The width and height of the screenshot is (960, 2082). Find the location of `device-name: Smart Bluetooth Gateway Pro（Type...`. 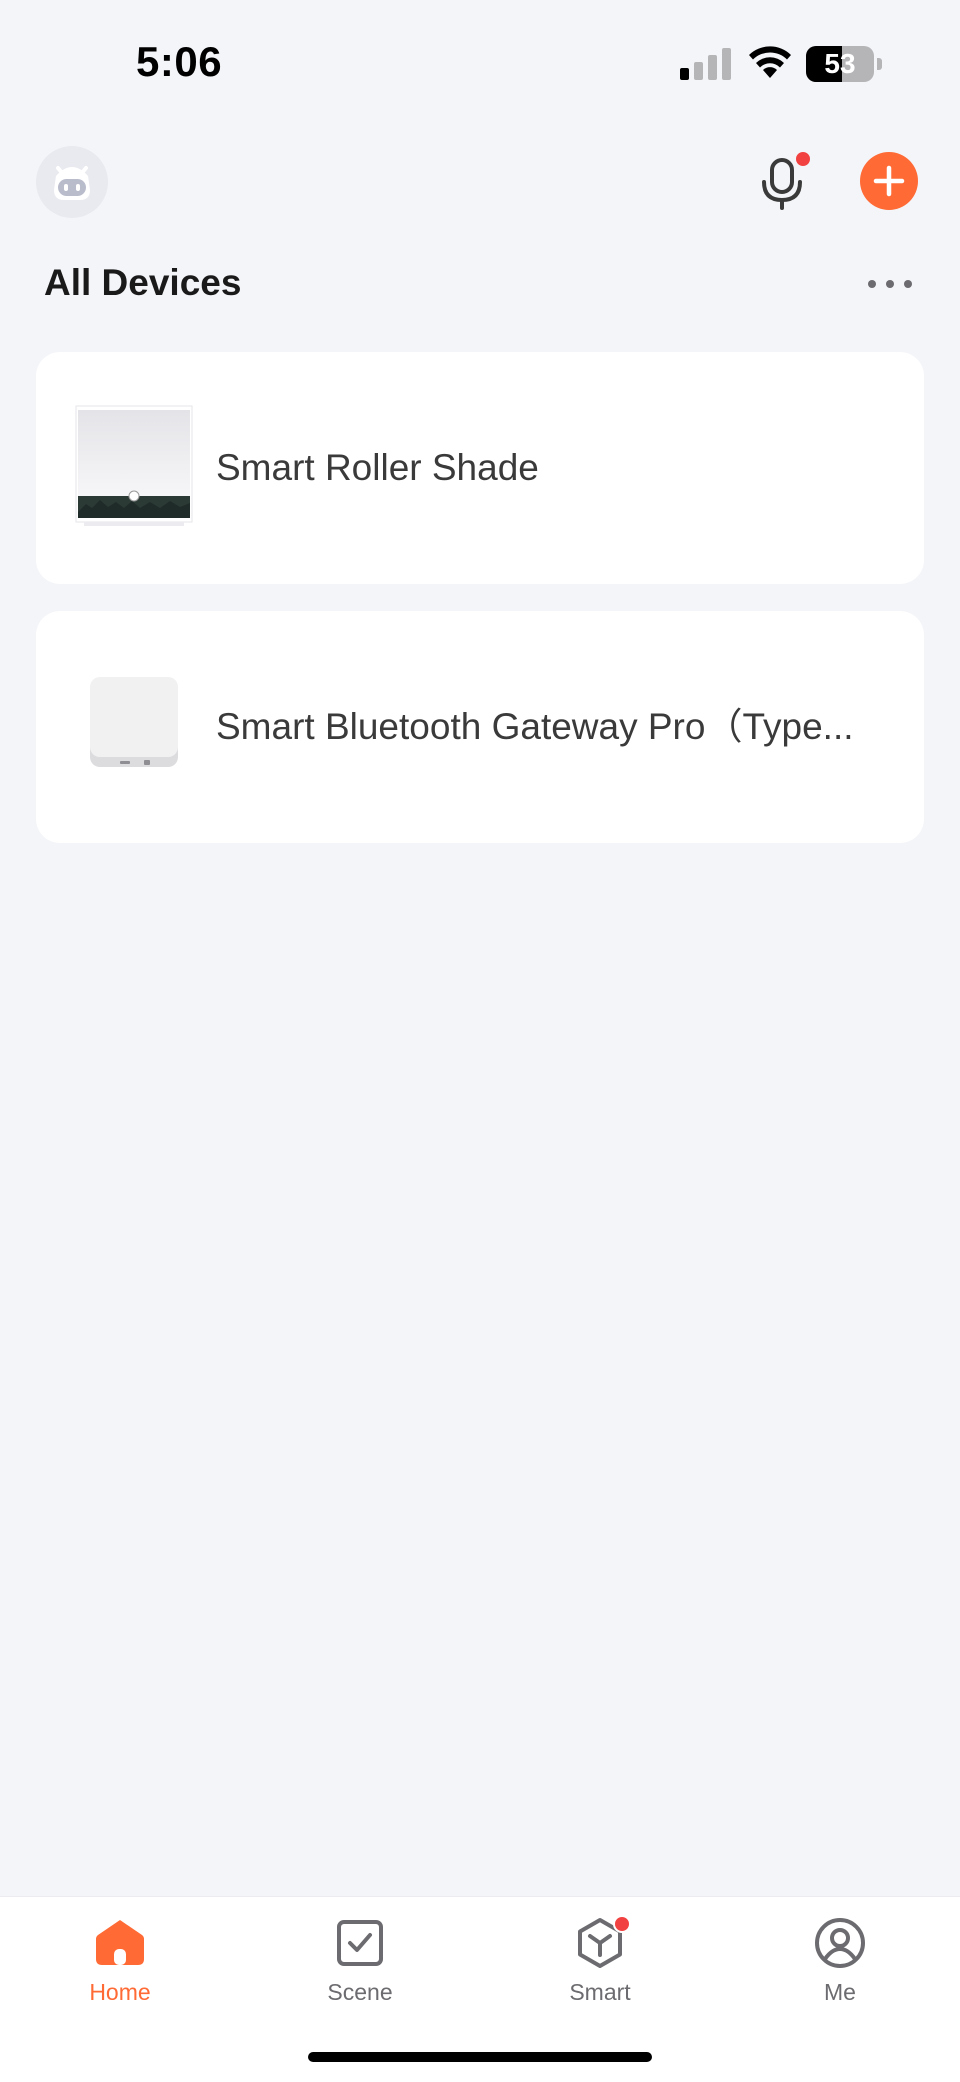

device-name: Smart Bluetooth Gateway Pro（Type... is located at coordinates (535, 726).